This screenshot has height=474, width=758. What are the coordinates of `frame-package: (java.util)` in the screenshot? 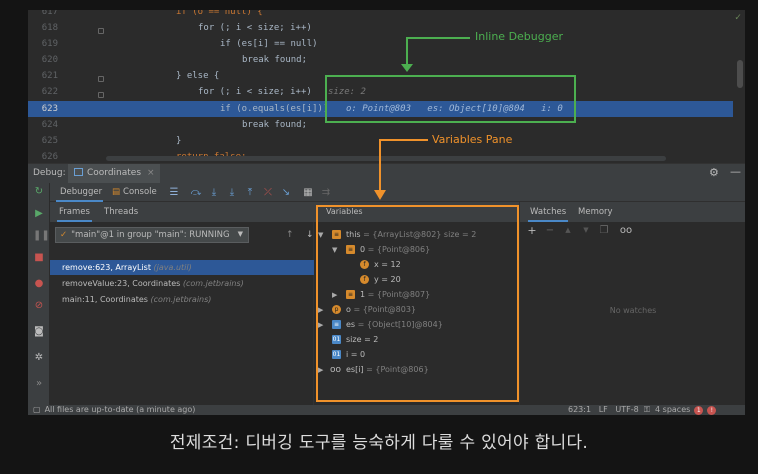 It's located at (172, 267).